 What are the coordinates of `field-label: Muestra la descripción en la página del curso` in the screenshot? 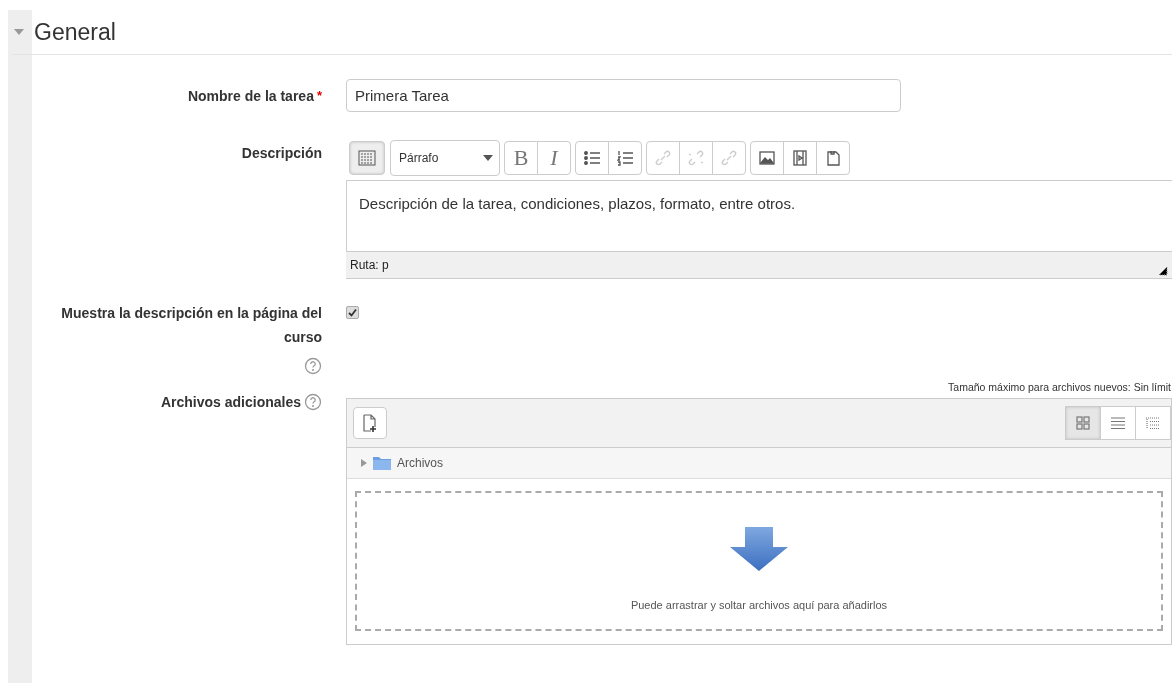 It's located at (191, 325).